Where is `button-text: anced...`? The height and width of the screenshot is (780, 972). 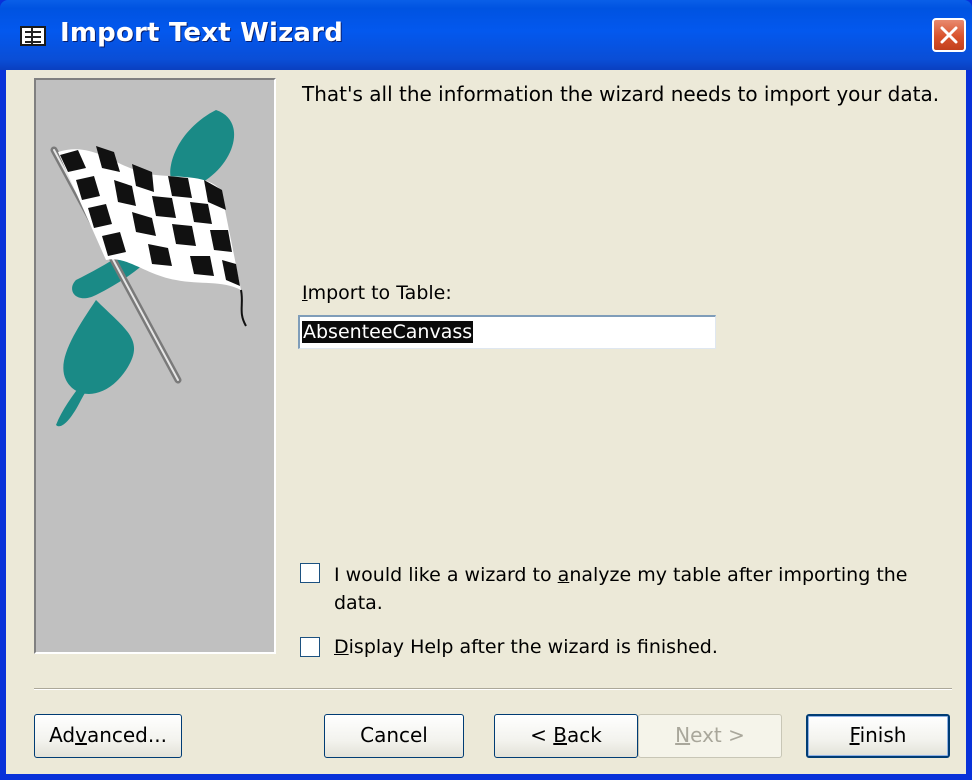
button-text: anced... is located at coordinates (126, 735).